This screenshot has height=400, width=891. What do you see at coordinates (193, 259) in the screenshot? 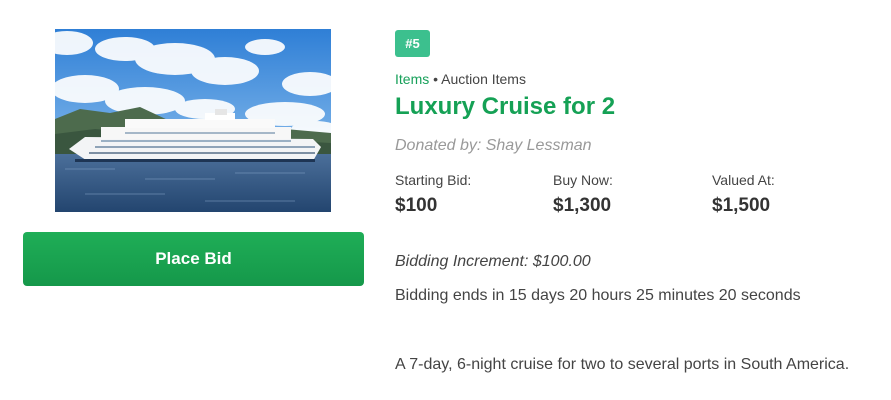
I see `place-bid-button: Place Bid` at bounding box center [193, 259].